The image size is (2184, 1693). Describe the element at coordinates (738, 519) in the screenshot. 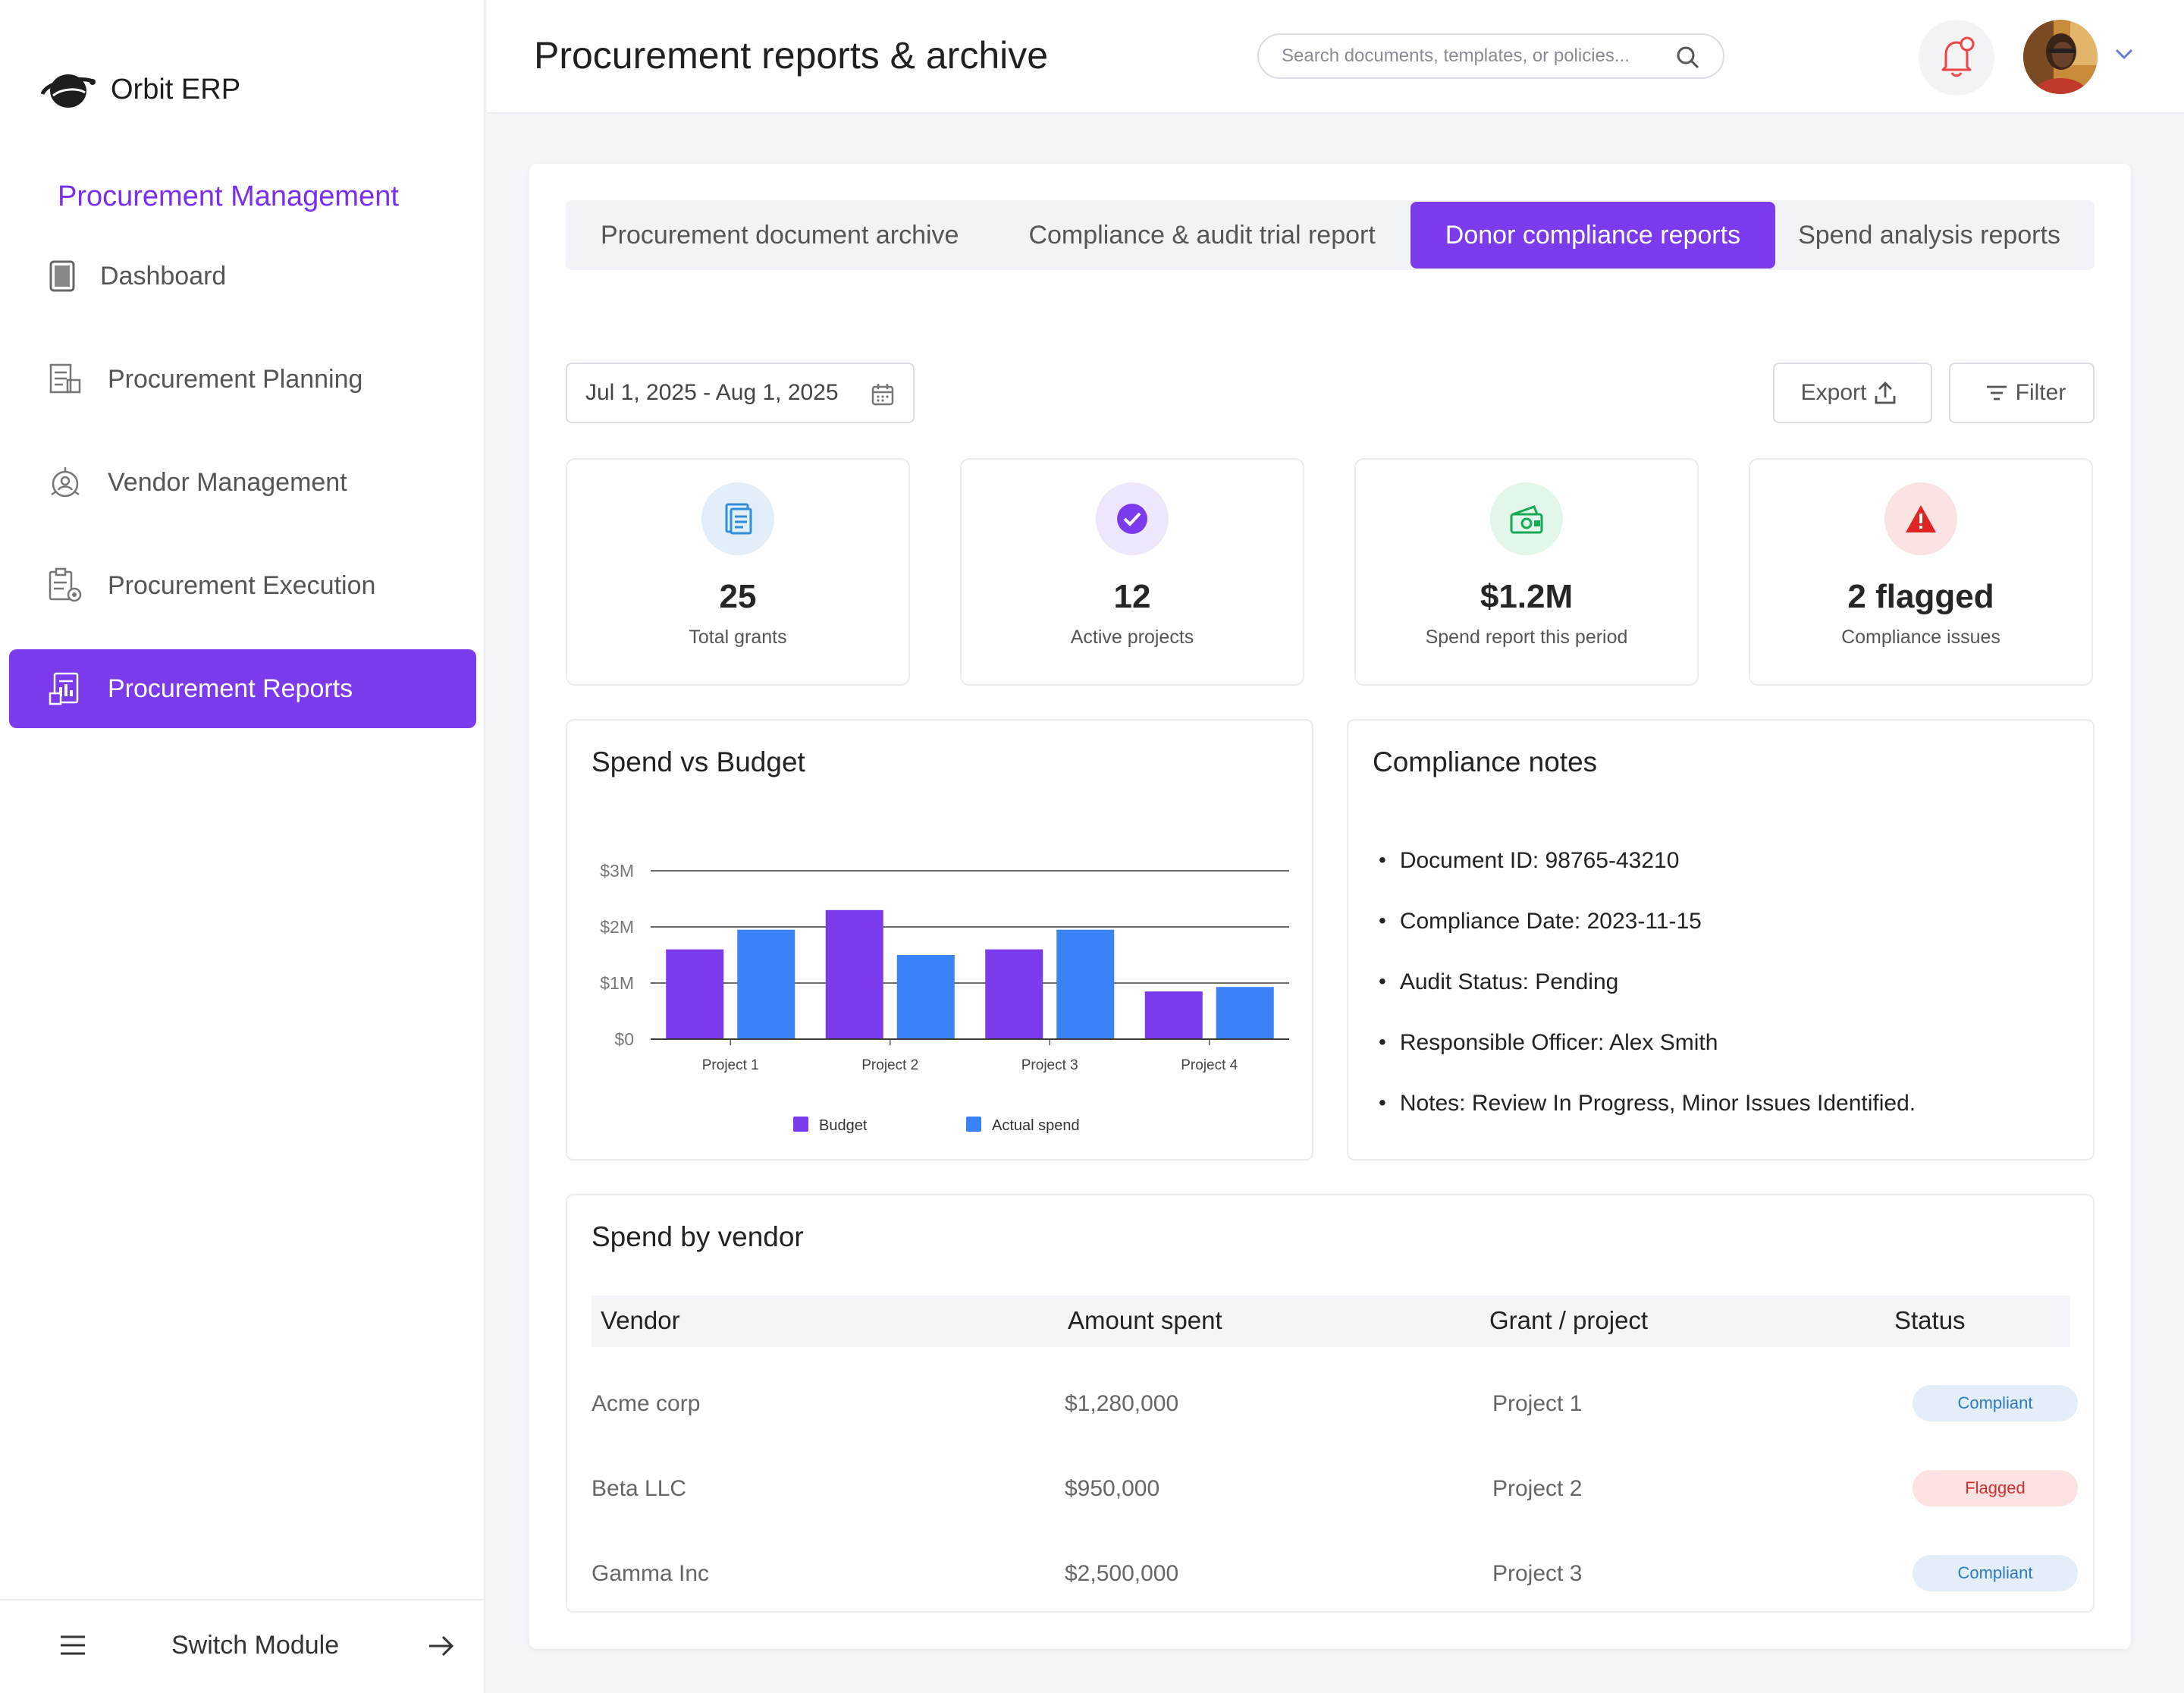

I see `document-icon` at that location.